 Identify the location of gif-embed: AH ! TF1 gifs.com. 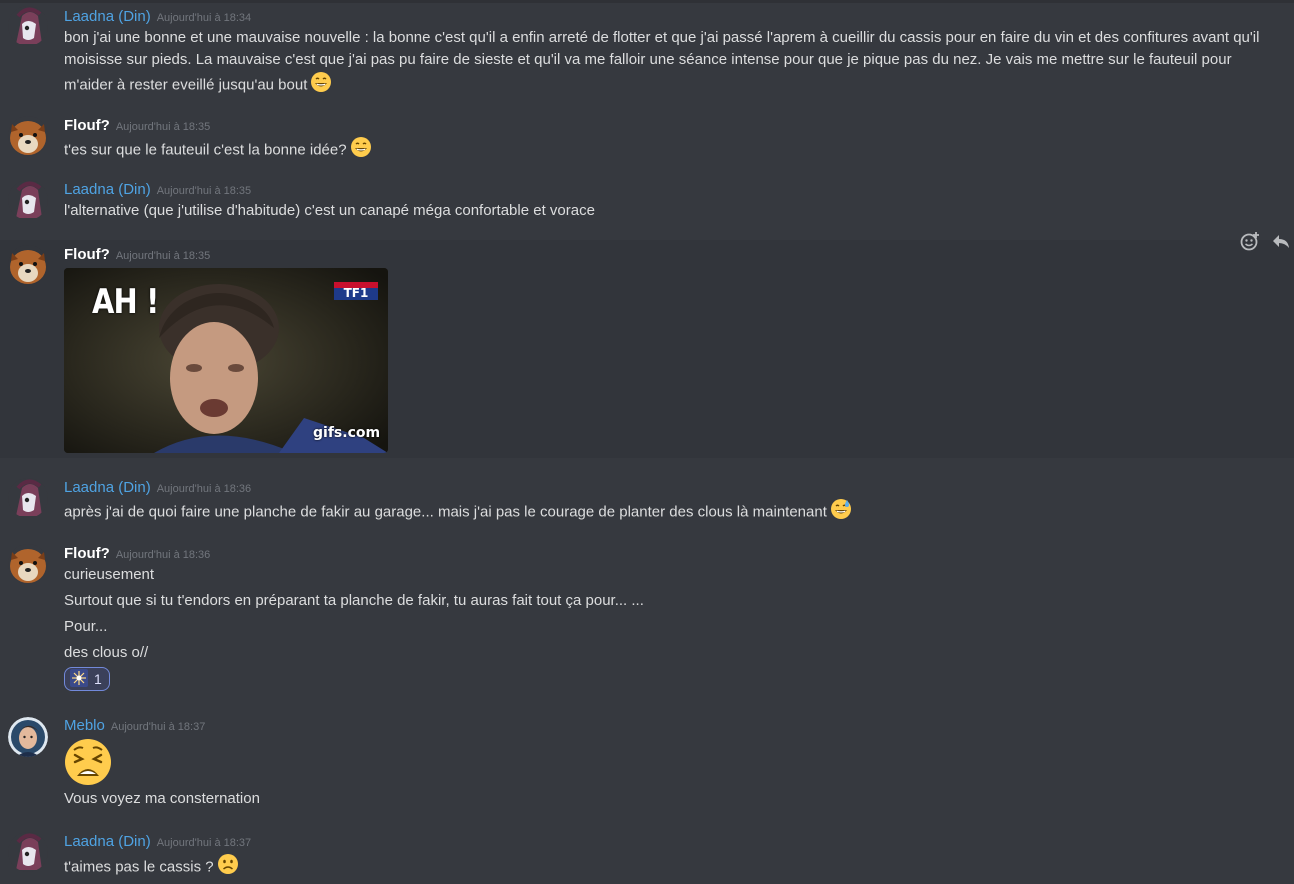
(226, 360).